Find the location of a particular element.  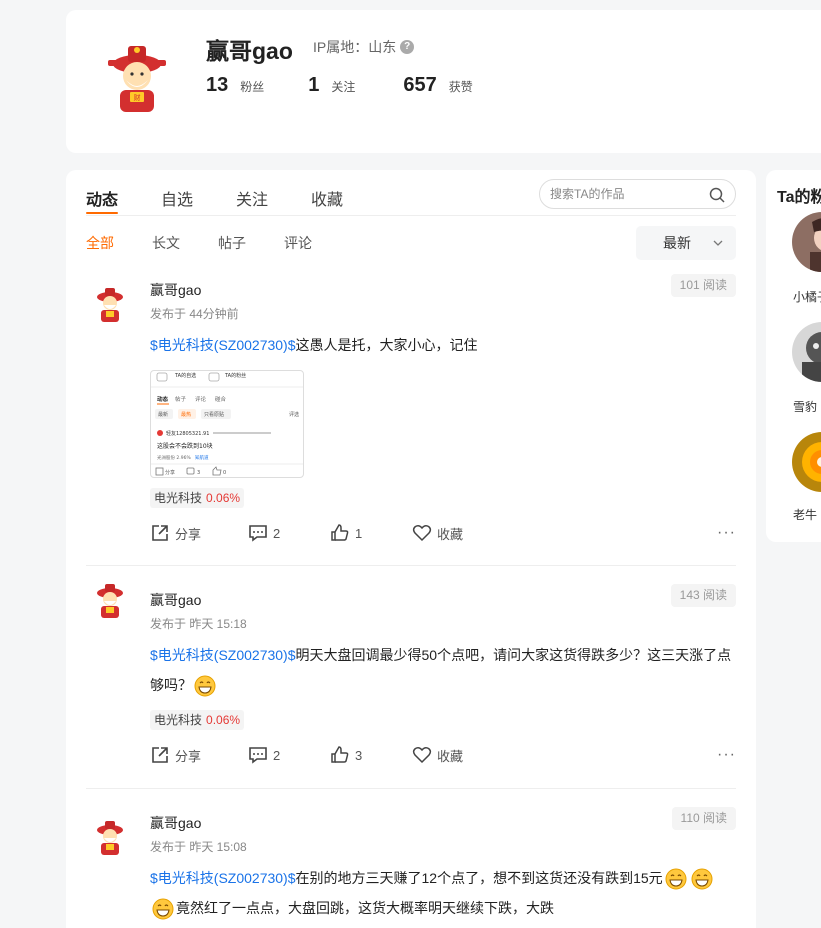

preview-subtab: 最热 is located at coordinates (186, 414).